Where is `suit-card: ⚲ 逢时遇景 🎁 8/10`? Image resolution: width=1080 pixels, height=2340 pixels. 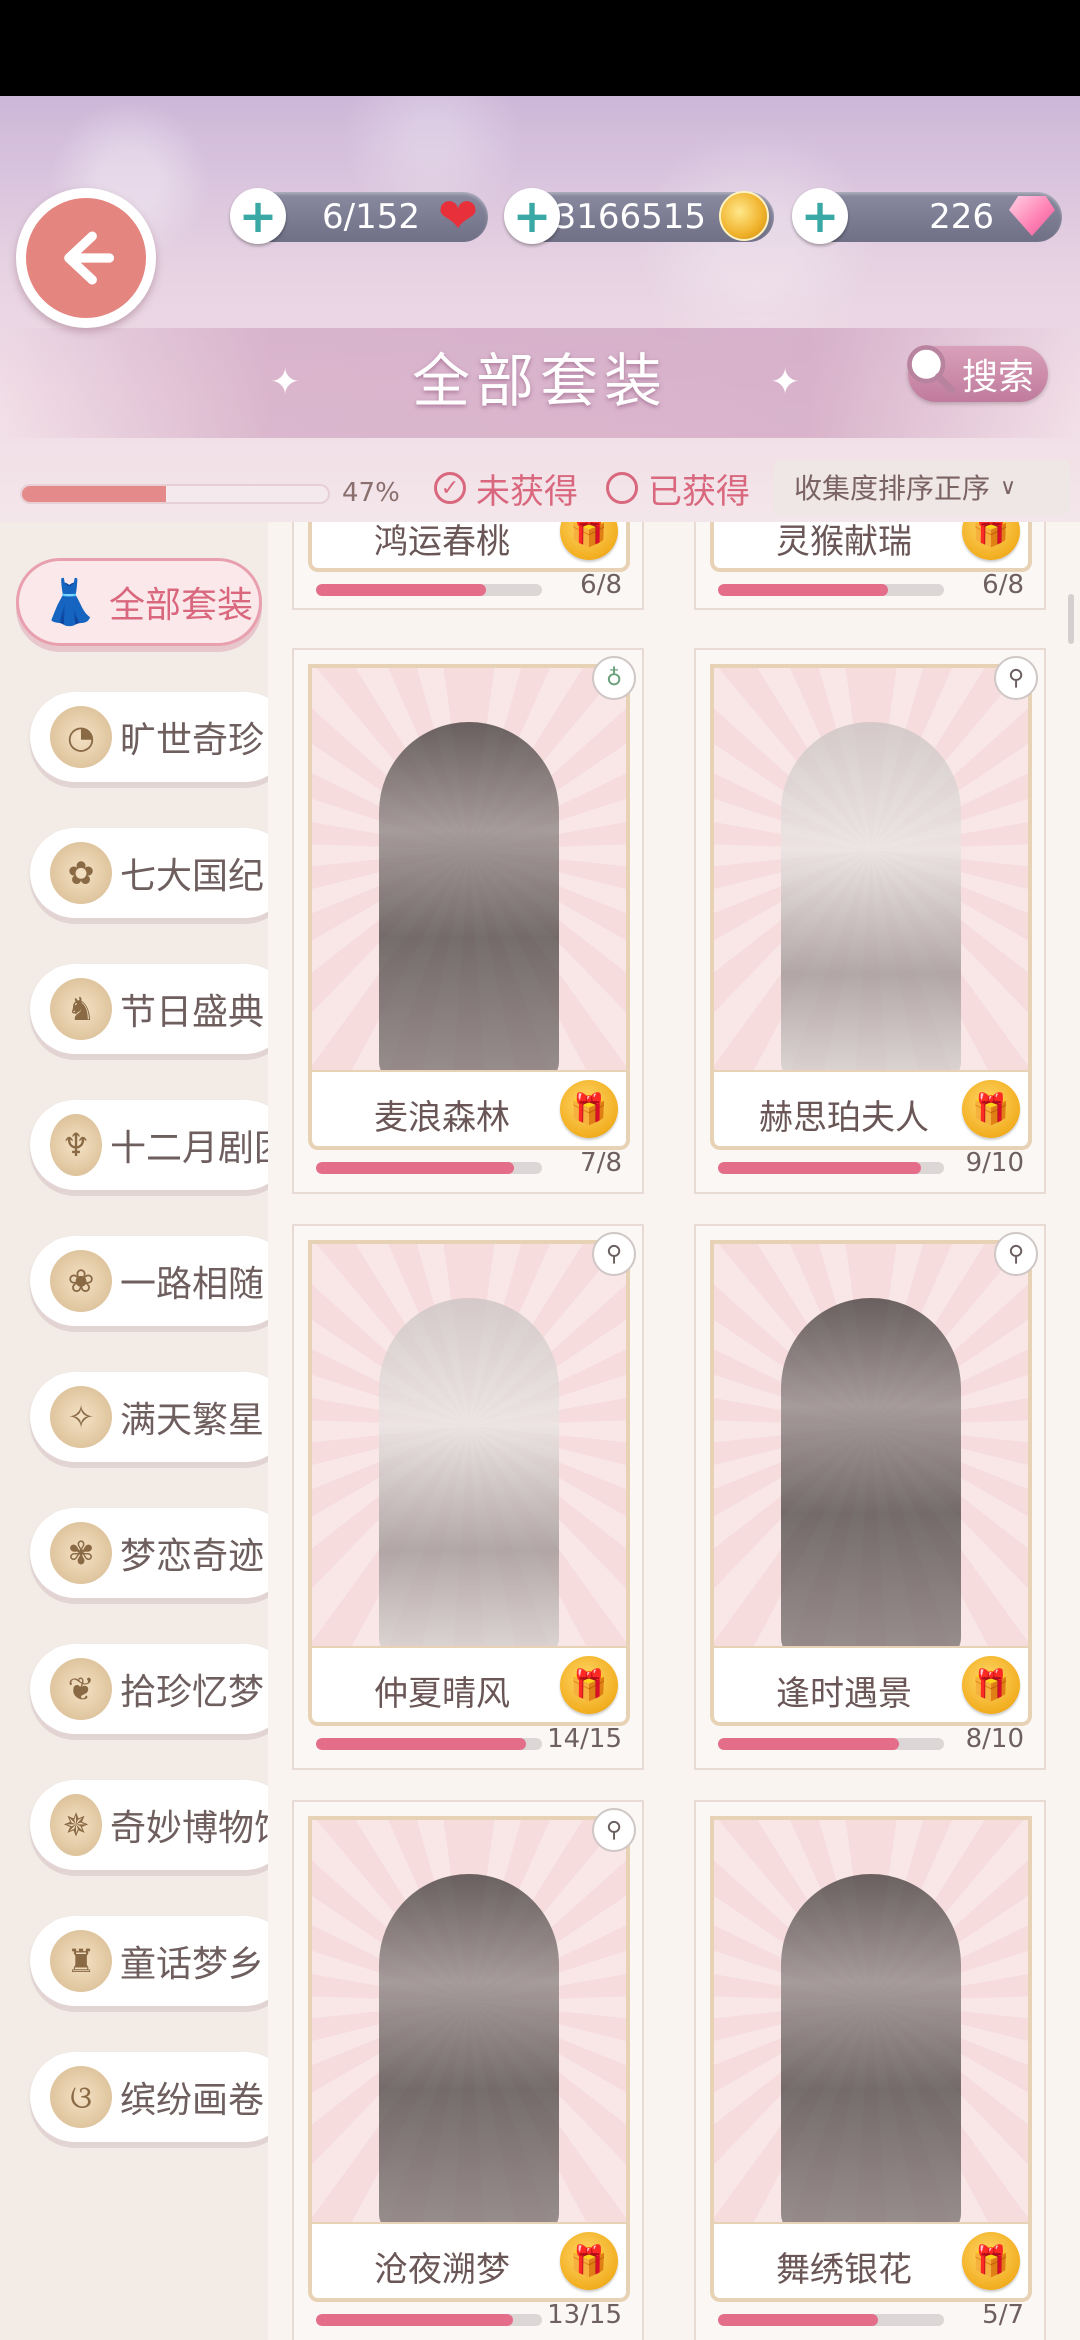
suit-card: ⚲ 逢时遇景 🎁 8/10 is located at coordinates (870, 1497).